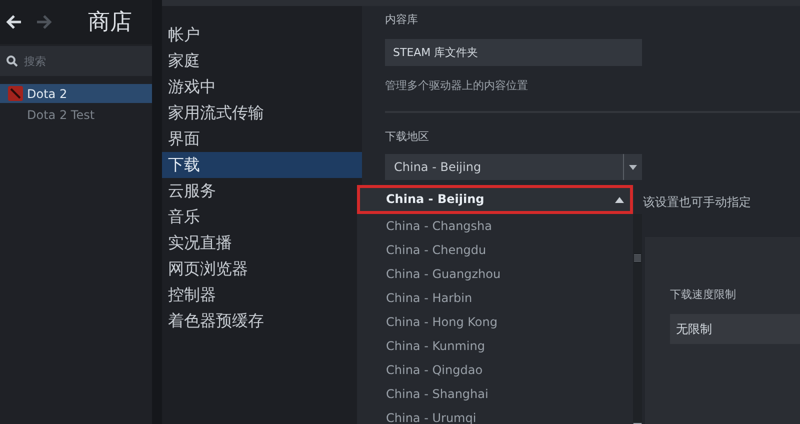 The height and width of the screenshot is (424, 800). Describe the element at coordinates (12, 61) in the screenshot. I see `search-icon` at that location.